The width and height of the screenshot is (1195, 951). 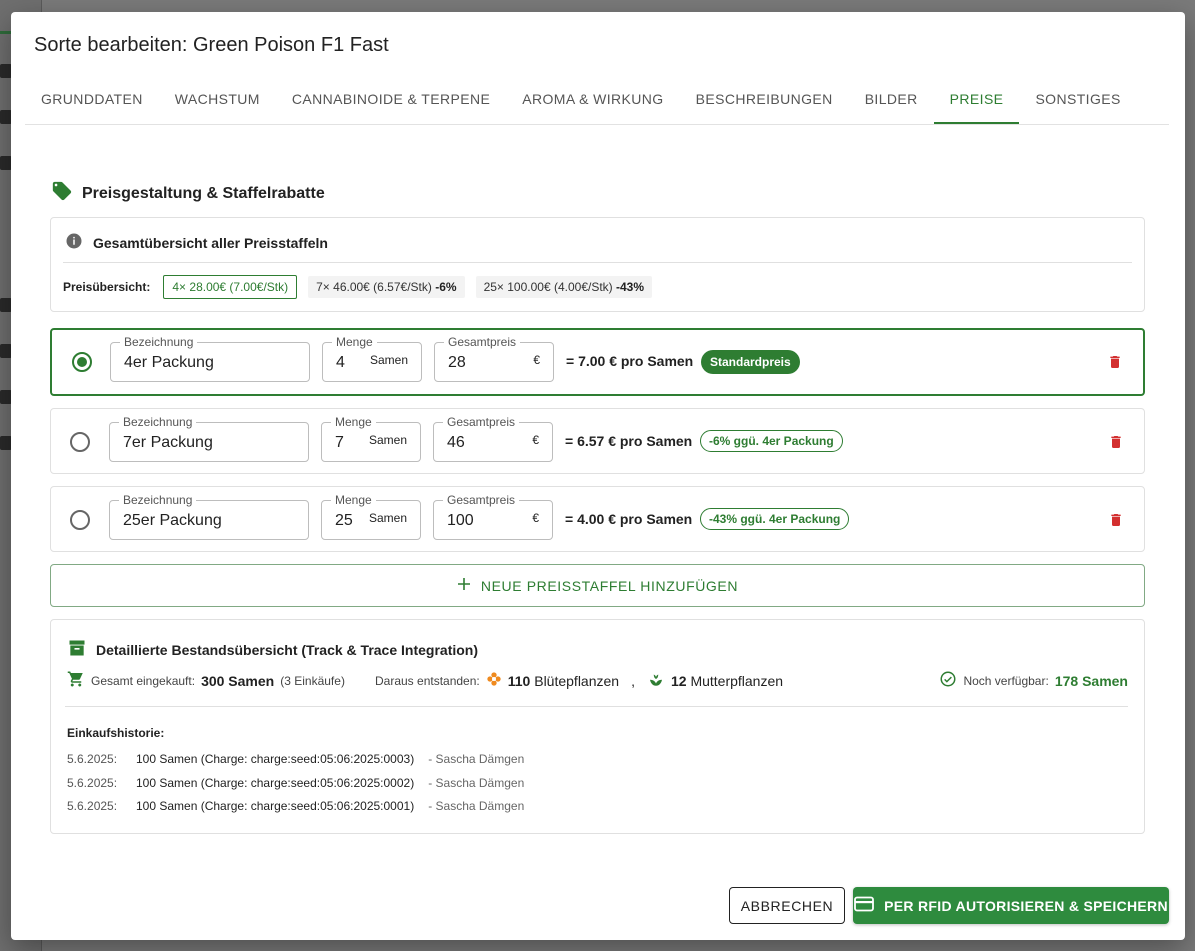 What do you see at coordinates (210, 242) in the screenshot?
I see `overview-title-text: Gesamtübersicht aller Preisstaffeln` at bounding box center [210, 242].